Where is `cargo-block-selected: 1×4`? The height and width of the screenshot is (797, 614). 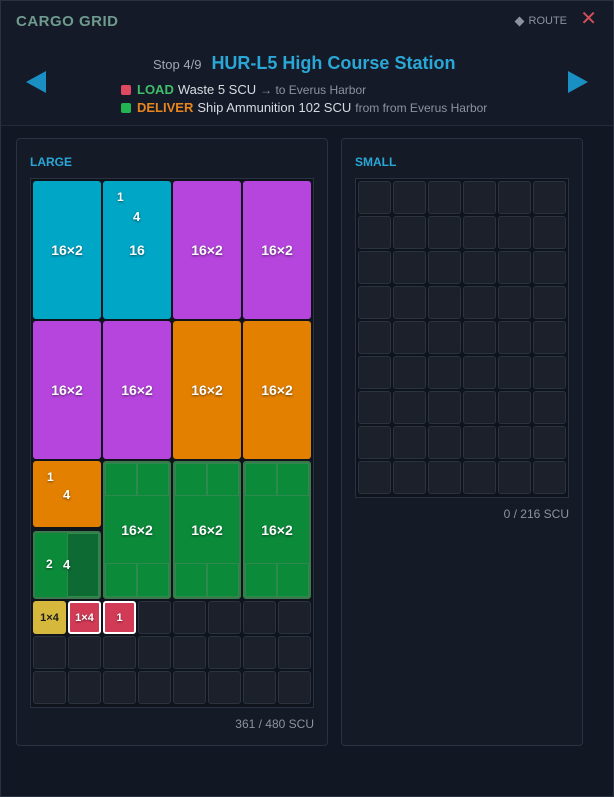 cargo-block-selected: 1×4 is located at coordinates (84, 617).